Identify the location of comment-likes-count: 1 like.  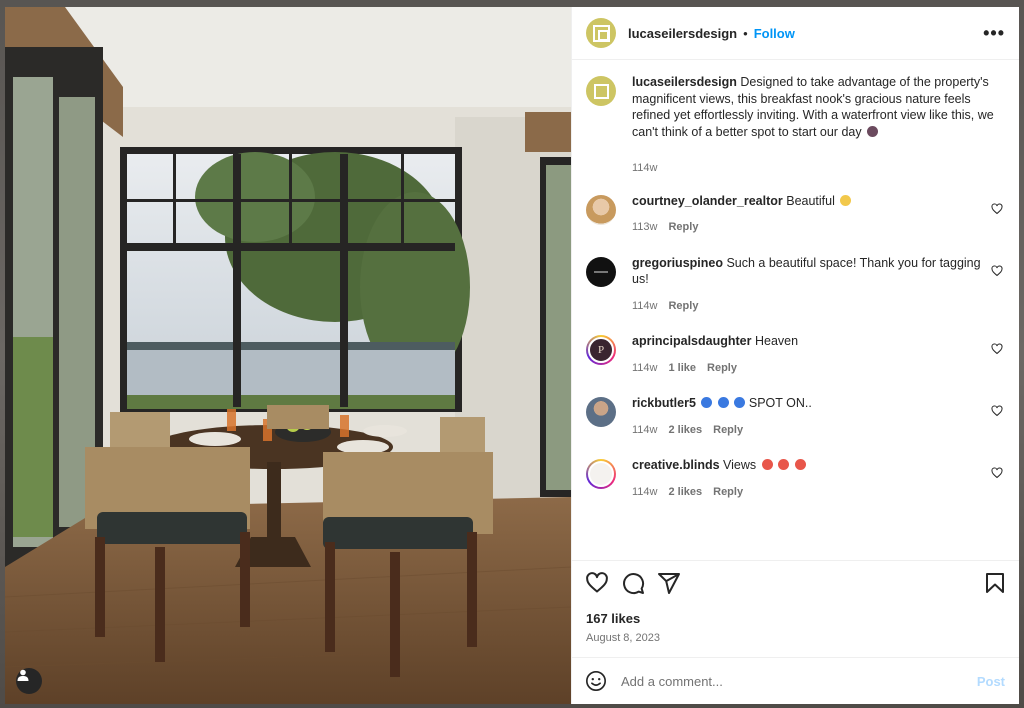
(682, 368).